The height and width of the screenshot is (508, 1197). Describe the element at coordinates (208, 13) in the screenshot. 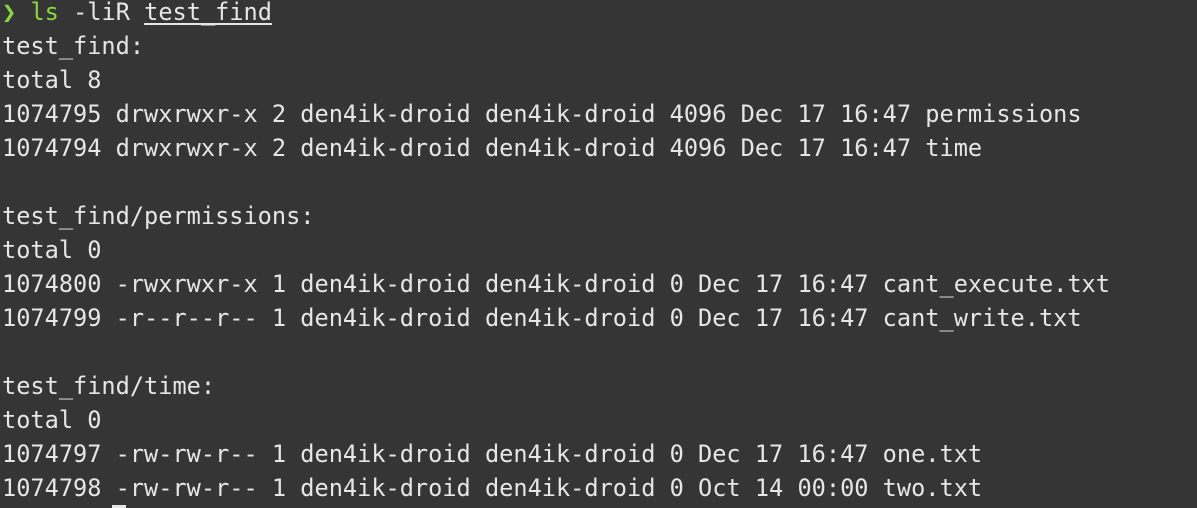

I see `command-path-argument: test_find` at that location.